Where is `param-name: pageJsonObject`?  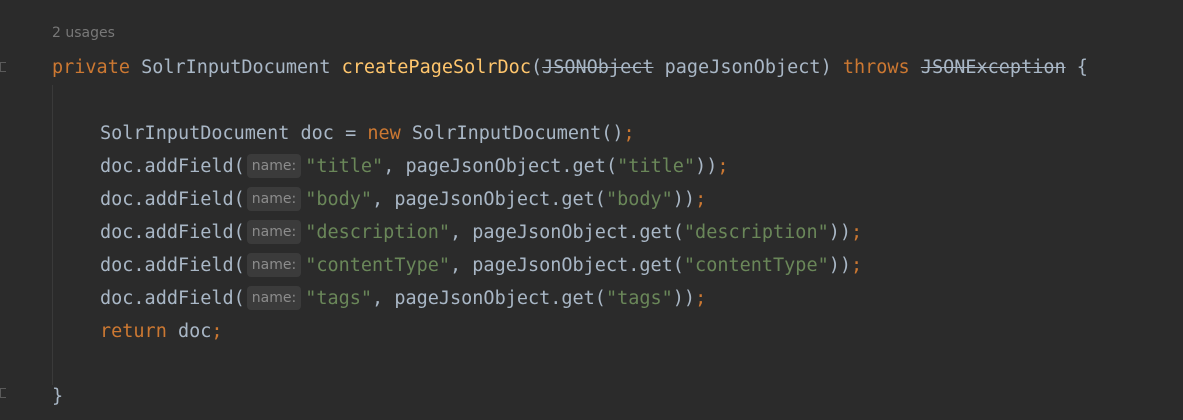
param-name: pageJsonObject is located at coordinates (742, 67).